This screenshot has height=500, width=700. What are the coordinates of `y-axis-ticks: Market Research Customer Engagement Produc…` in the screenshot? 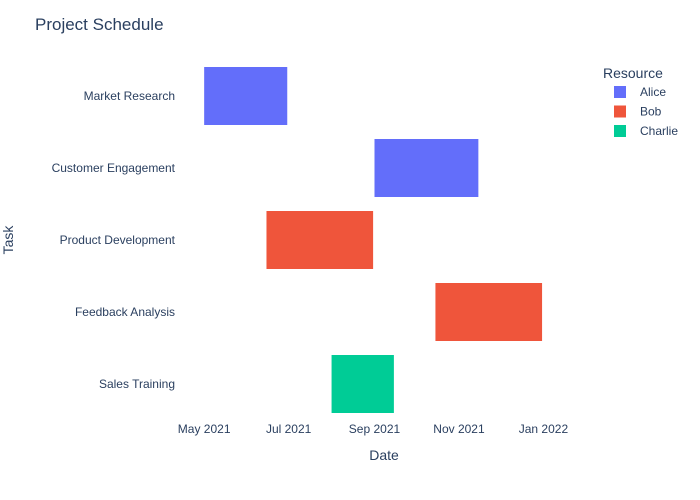 It's located at (114, 240).